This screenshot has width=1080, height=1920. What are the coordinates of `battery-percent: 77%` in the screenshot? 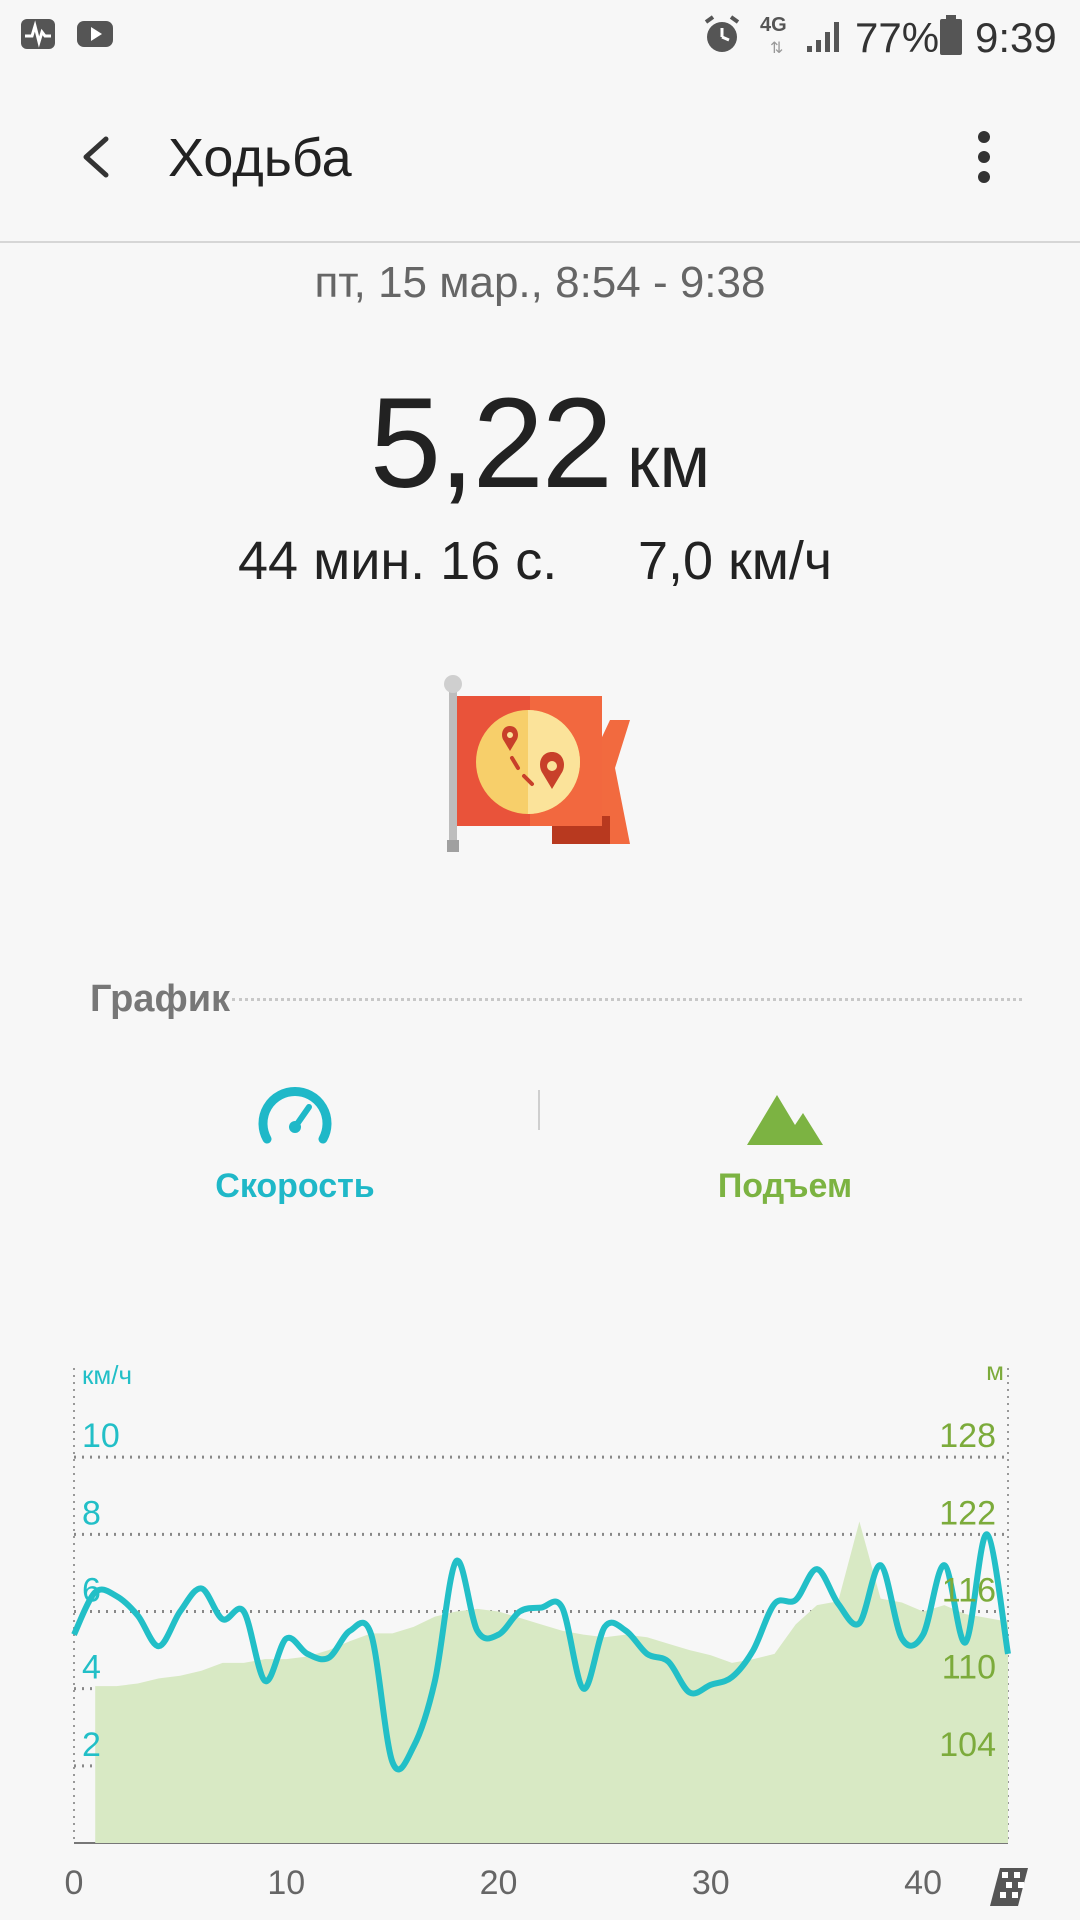 It's located at (897, 37).